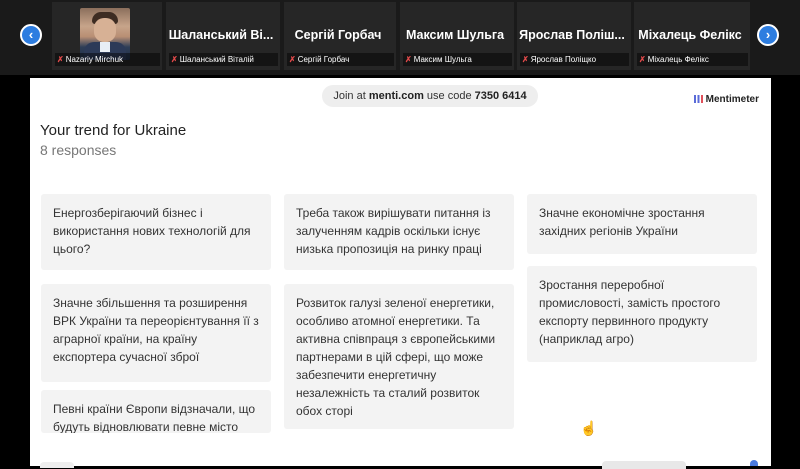  I want to click on participant-name: Міхалець Фелікс, so click(678, 59).